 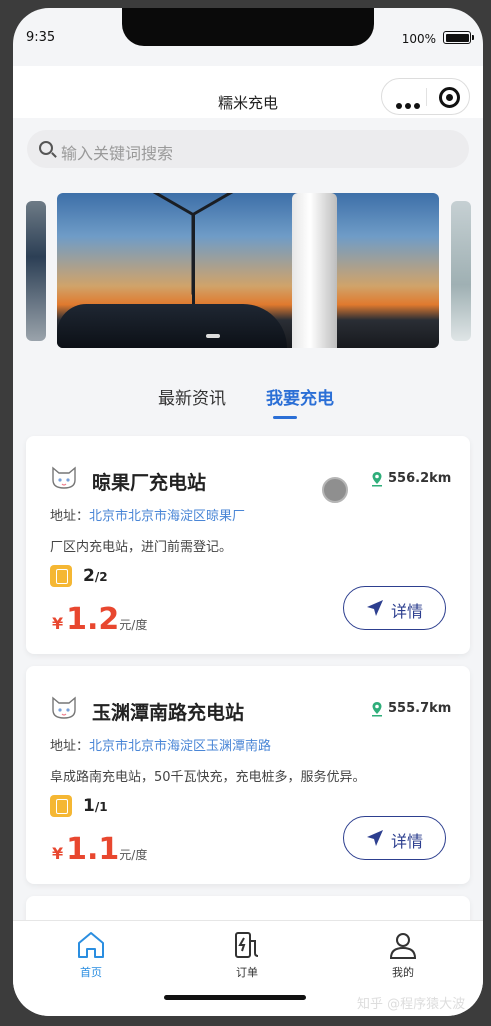 I want to click on battery-percentage: 100%, so click(x=418, y=39).